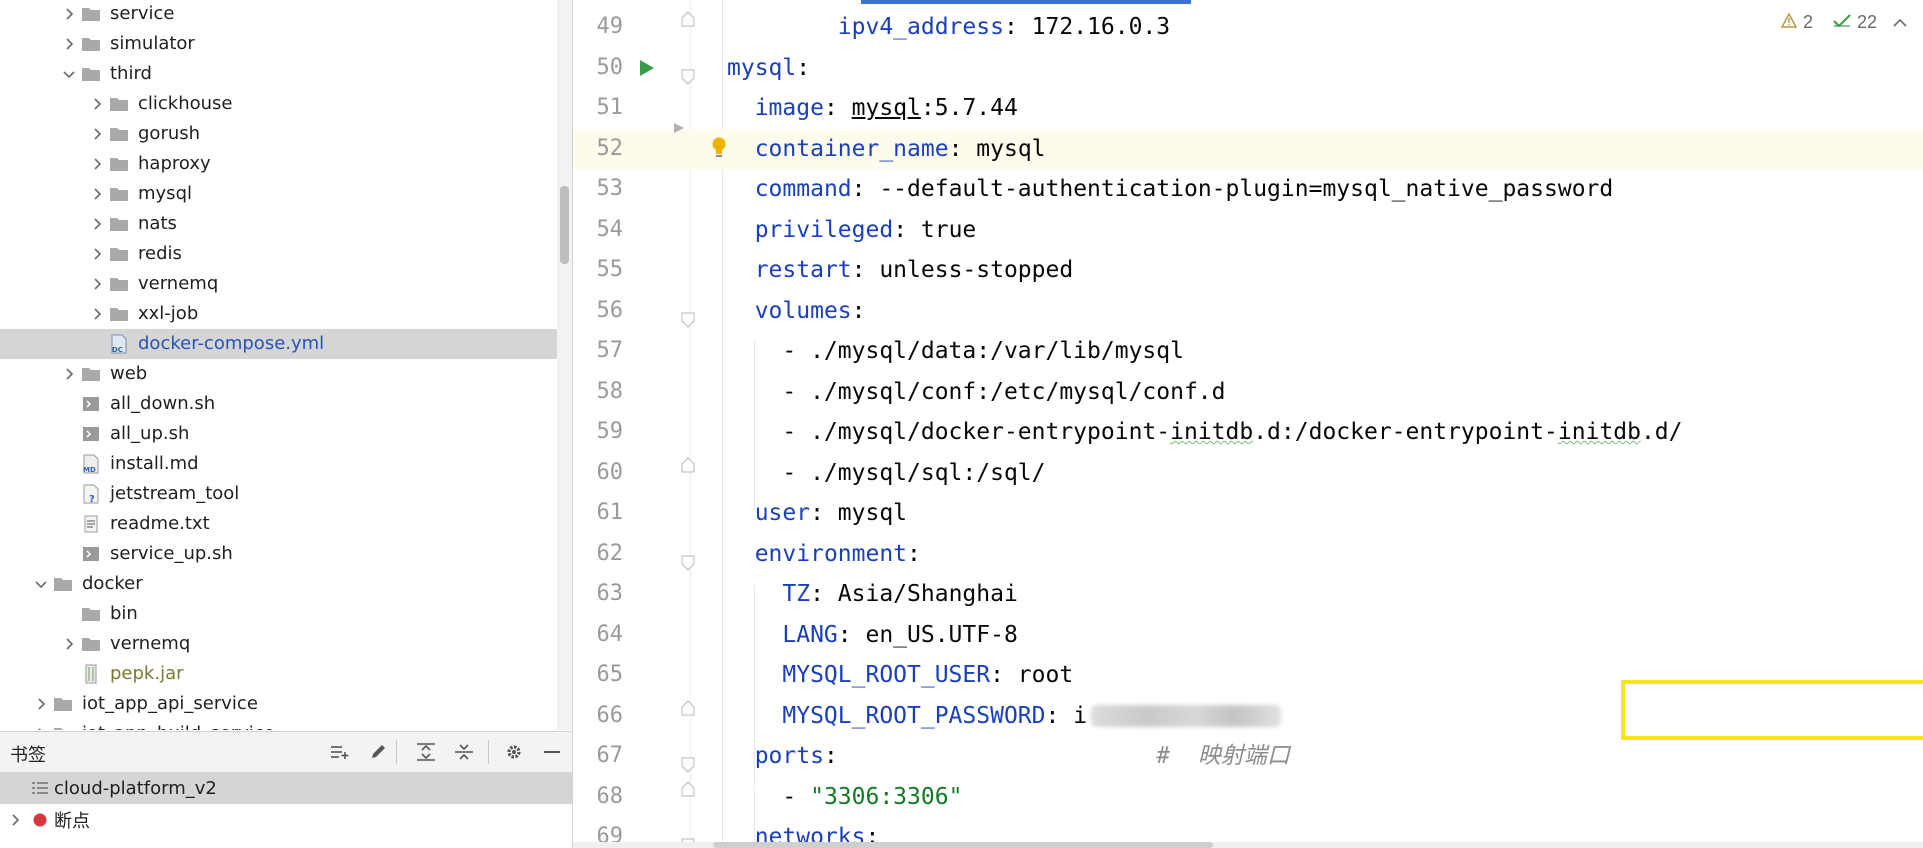  I want to click on tree-folder: gorush, so click(286, 134).